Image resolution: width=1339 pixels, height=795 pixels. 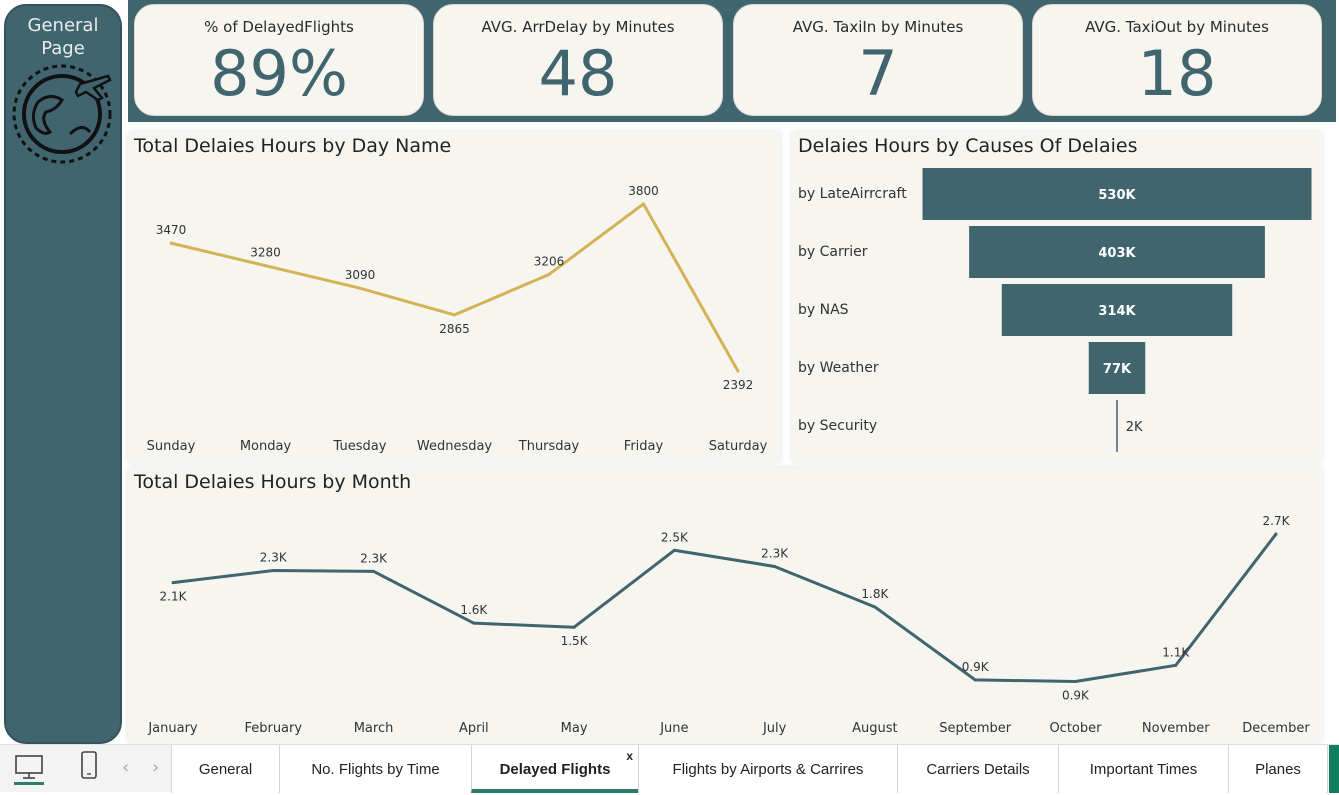 What do you see at coordinates (875, 594) in the screenshot?
I see `data-label: 1.8K` at bounding box center [875, 594].